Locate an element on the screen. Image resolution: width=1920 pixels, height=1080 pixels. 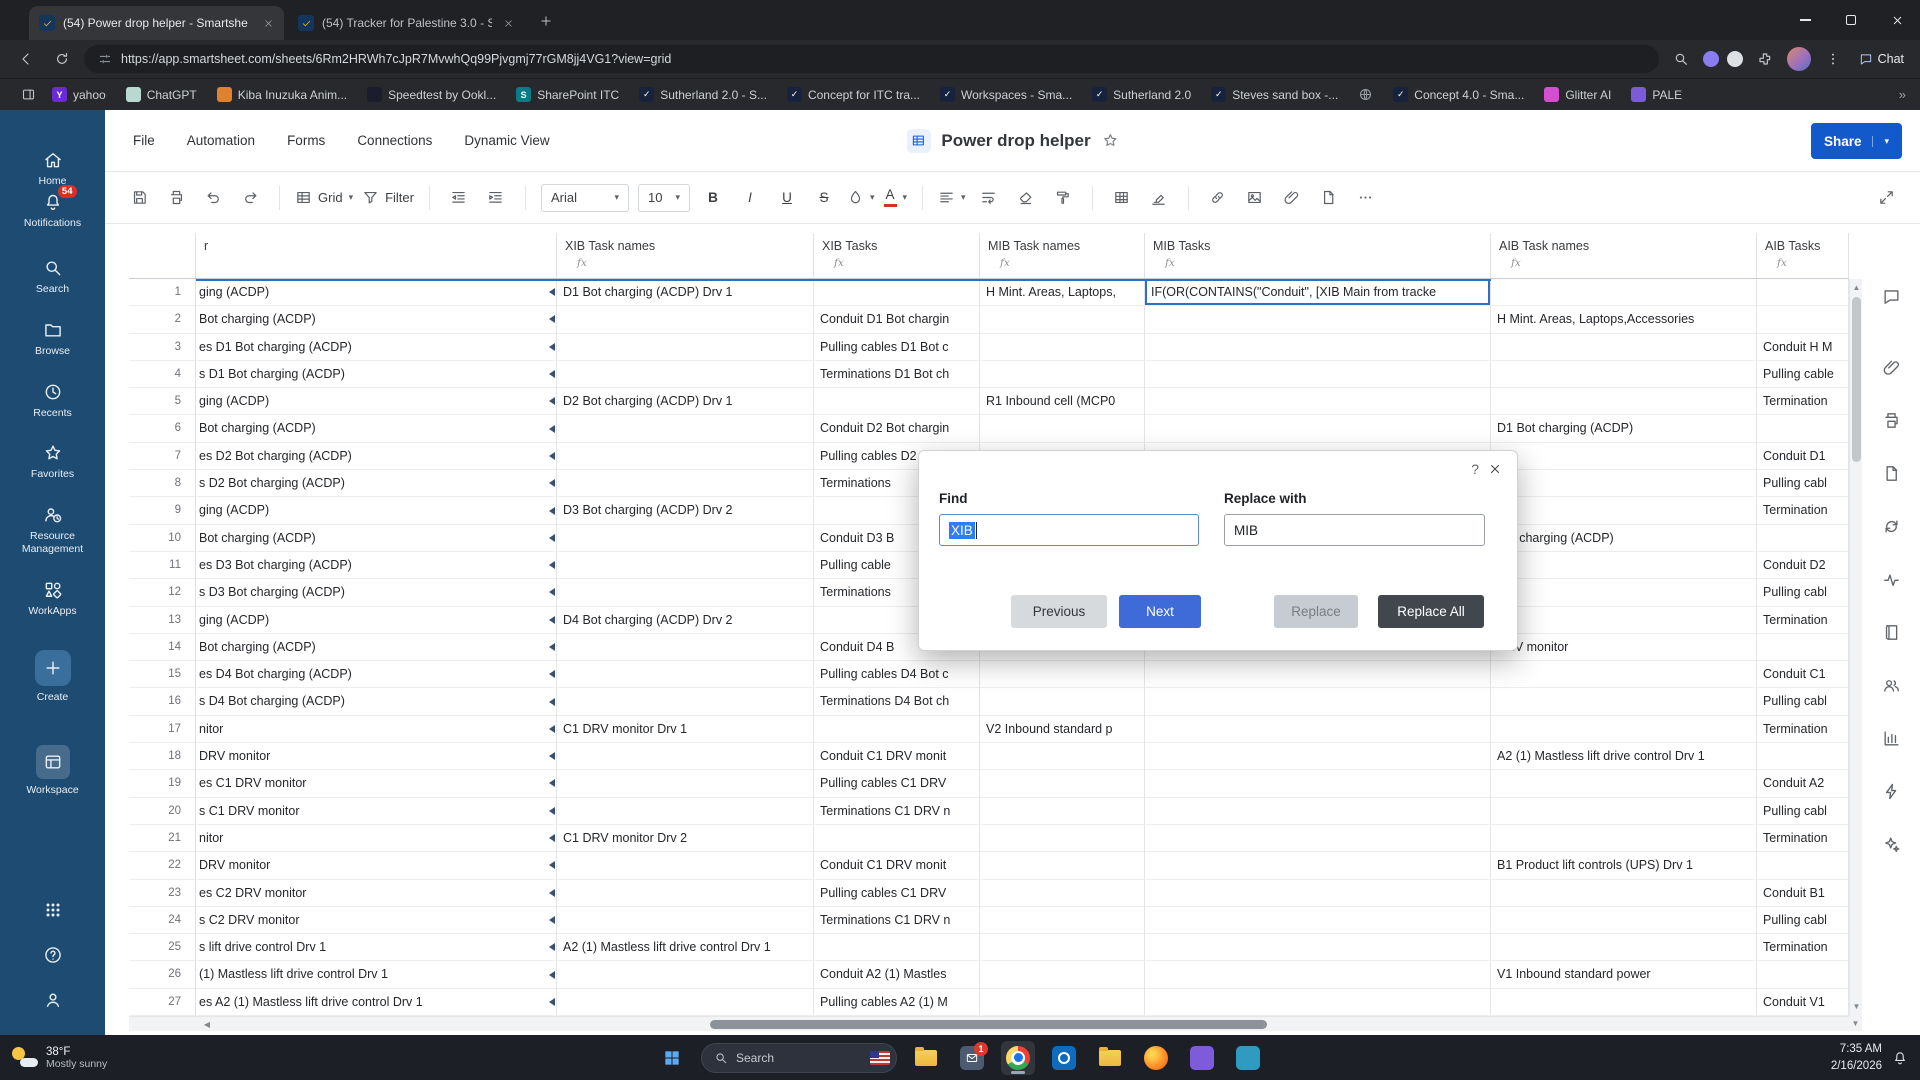
cell-r18-c1: DRV monitor is located at coordinates (376, 757).